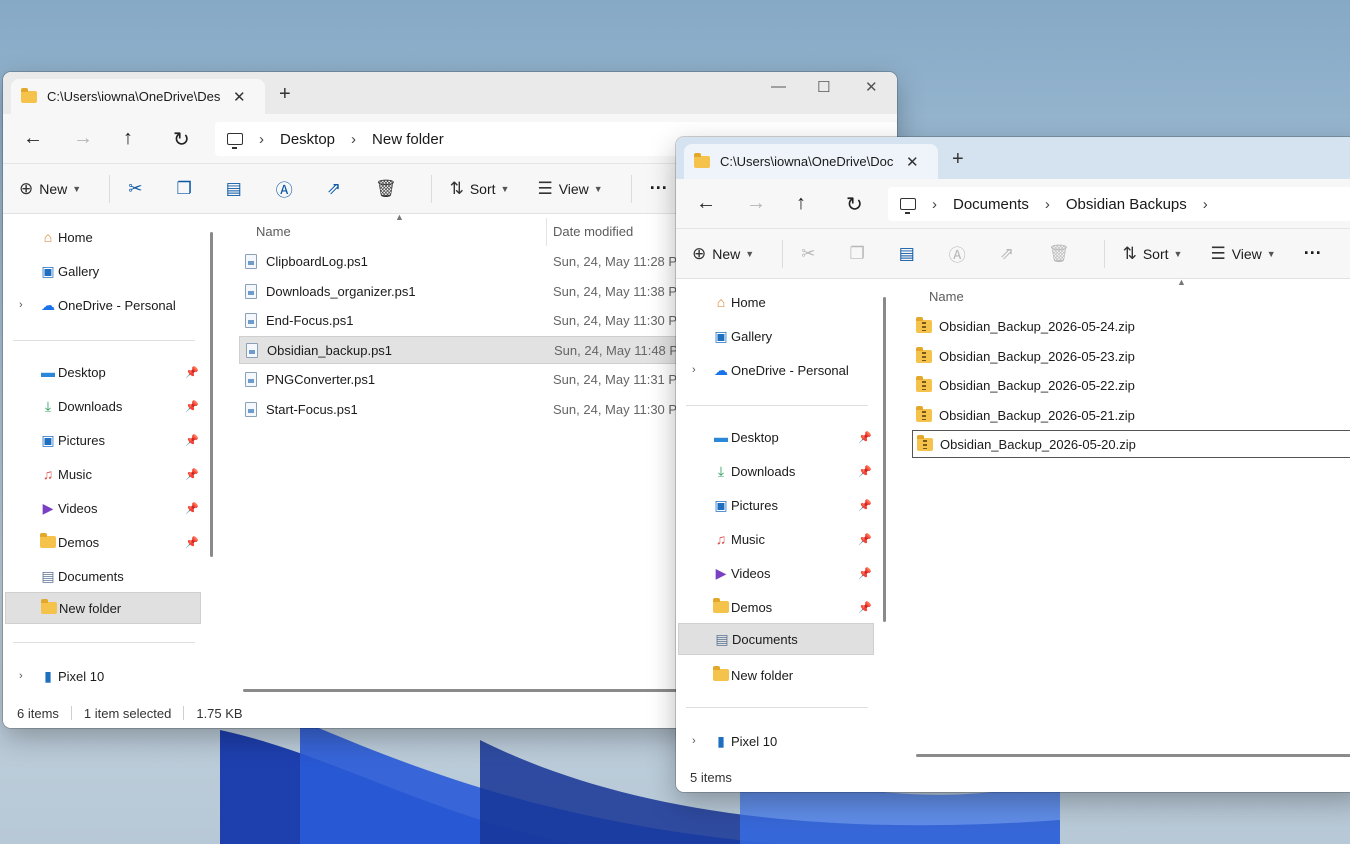  I want to click on column-header-date-modified: Date modified, so click(593, 231).